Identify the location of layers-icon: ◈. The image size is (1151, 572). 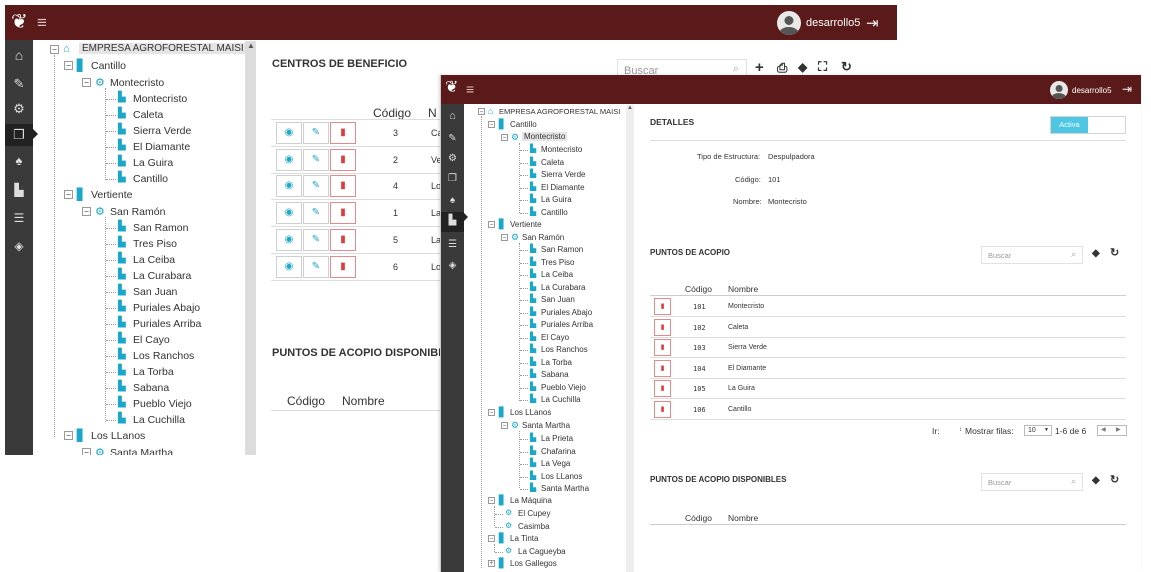
(452, 266).